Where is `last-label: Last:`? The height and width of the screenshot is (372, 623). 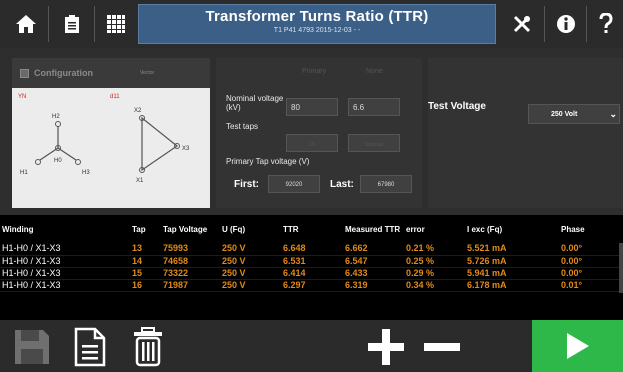 last-label: Last: is located at coordinates (342, 184).